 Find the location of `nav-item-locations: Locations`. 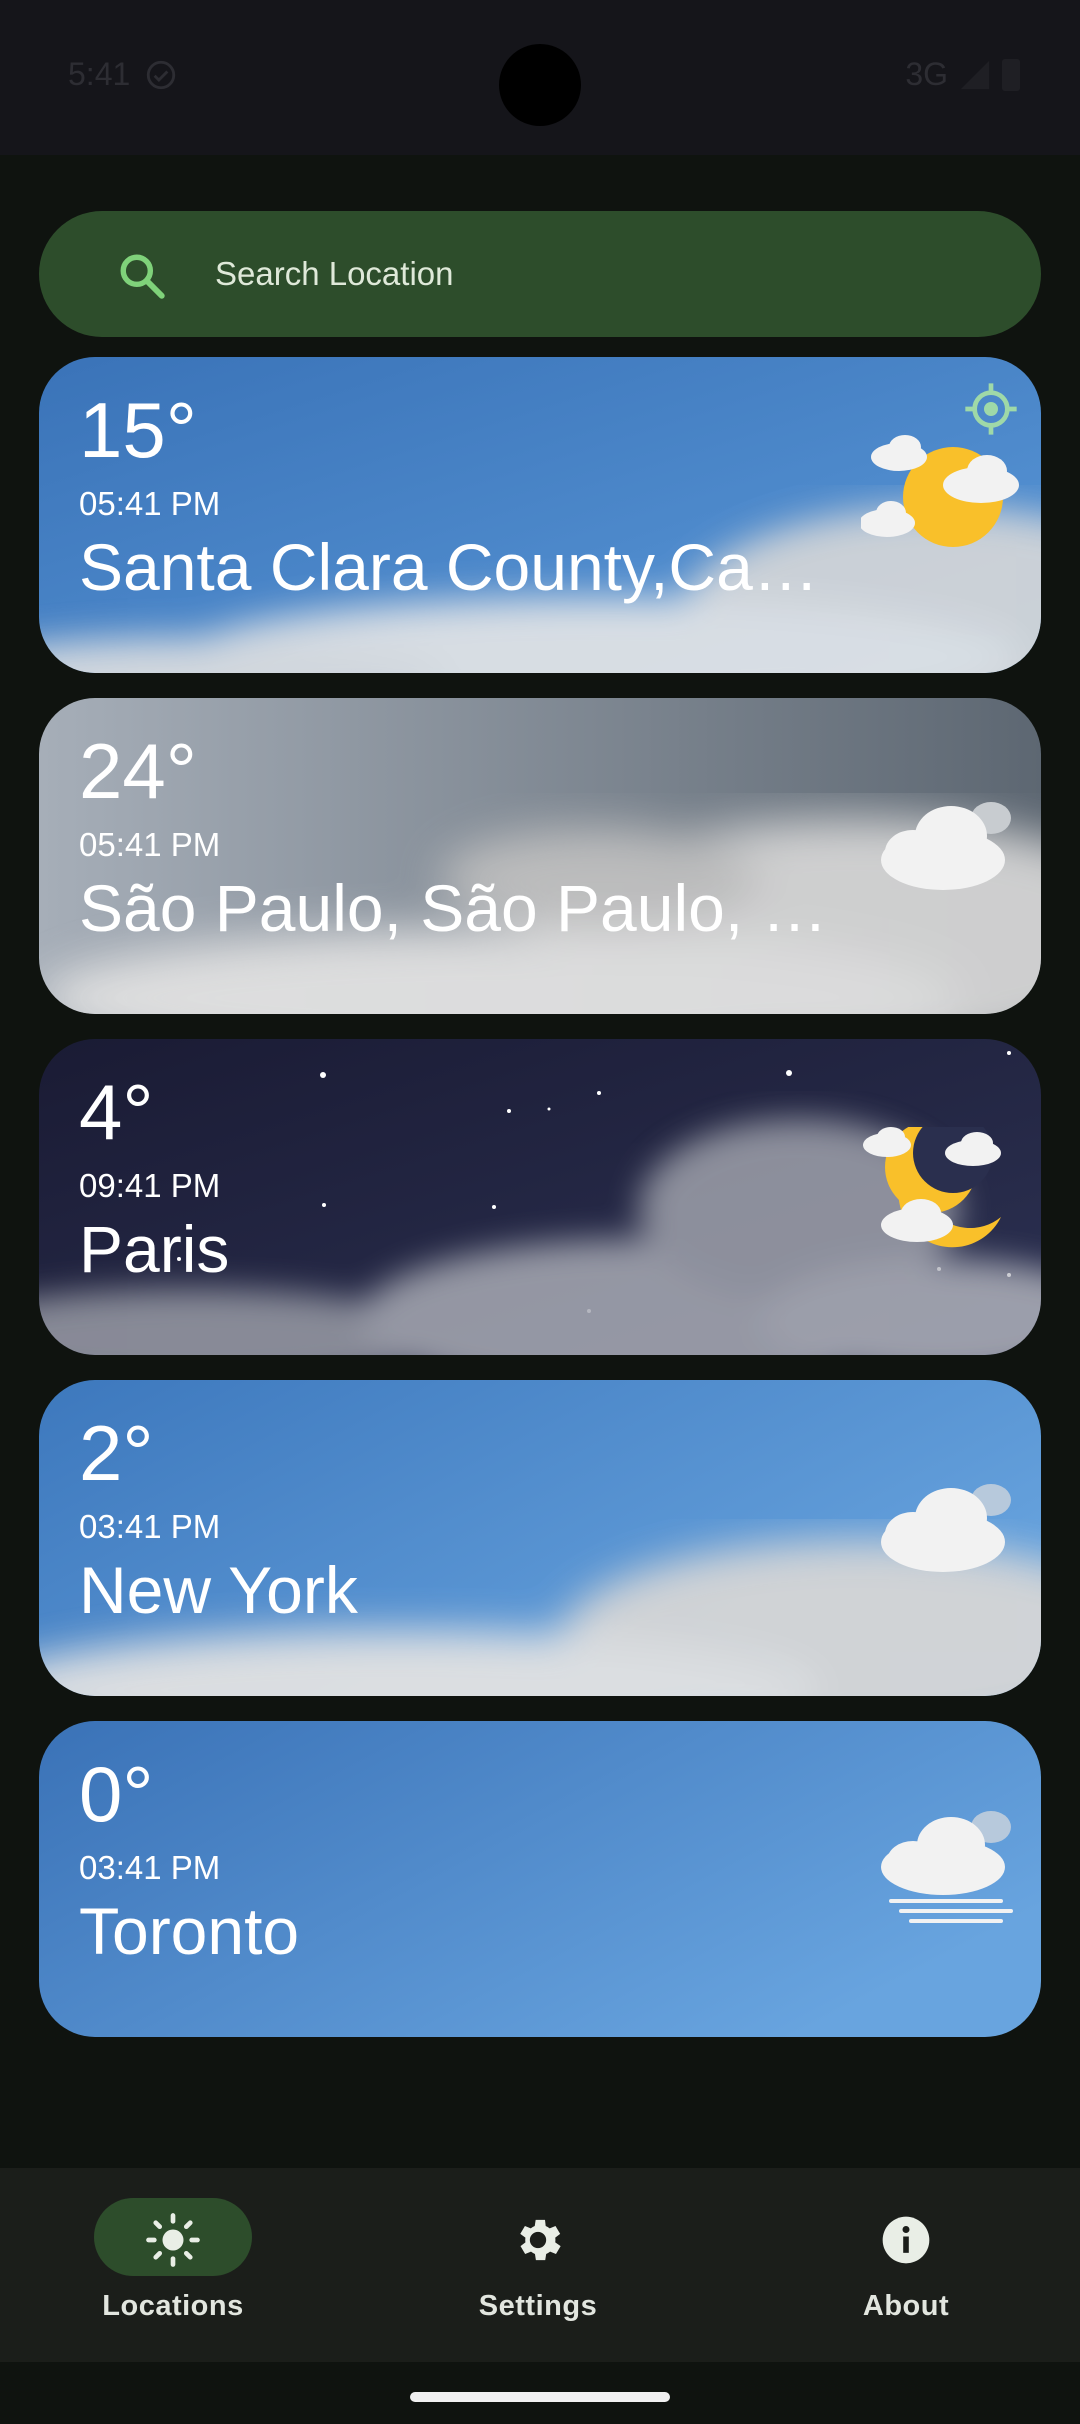

nav-item-locations: Locations is located at coordinates (189, 2268).